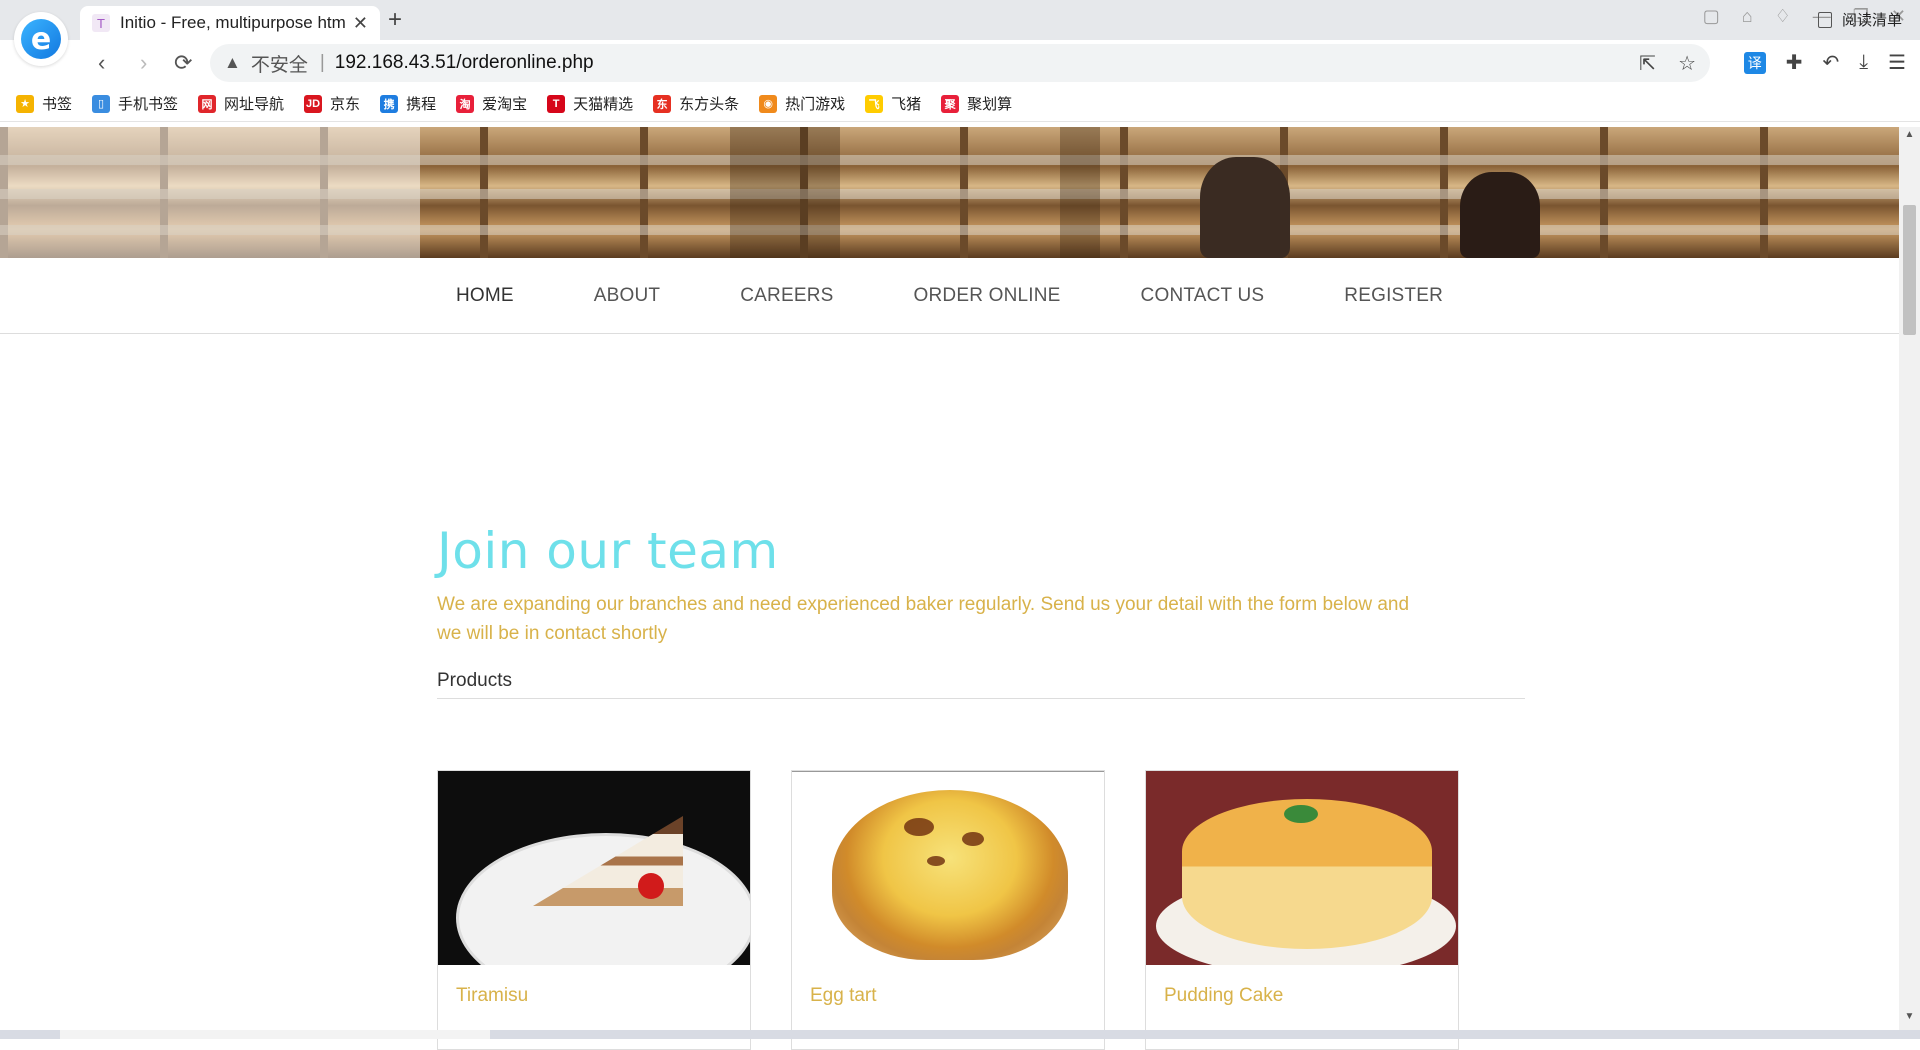  I want to click on bookmark-label: 天猫精选, so click(603, 104).